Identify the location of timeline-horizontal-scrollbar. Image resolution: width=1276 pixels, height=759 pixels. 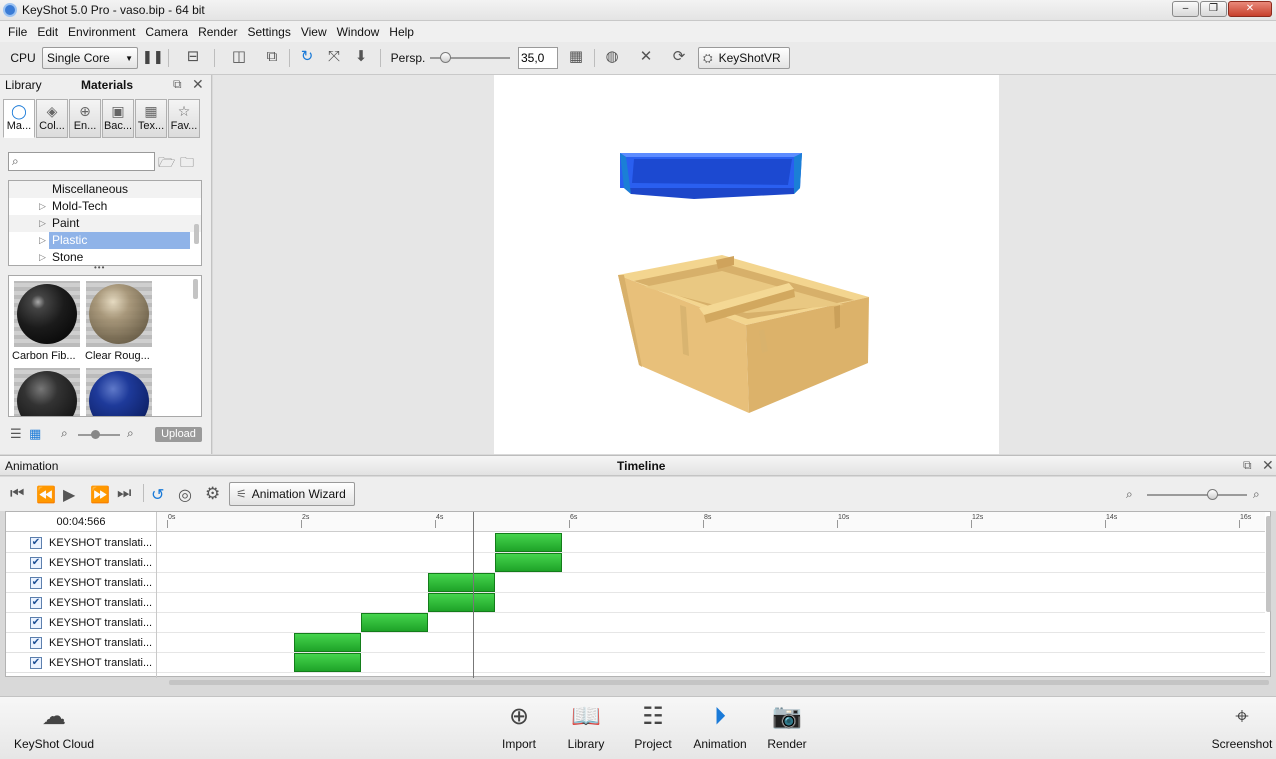
(719, 682).